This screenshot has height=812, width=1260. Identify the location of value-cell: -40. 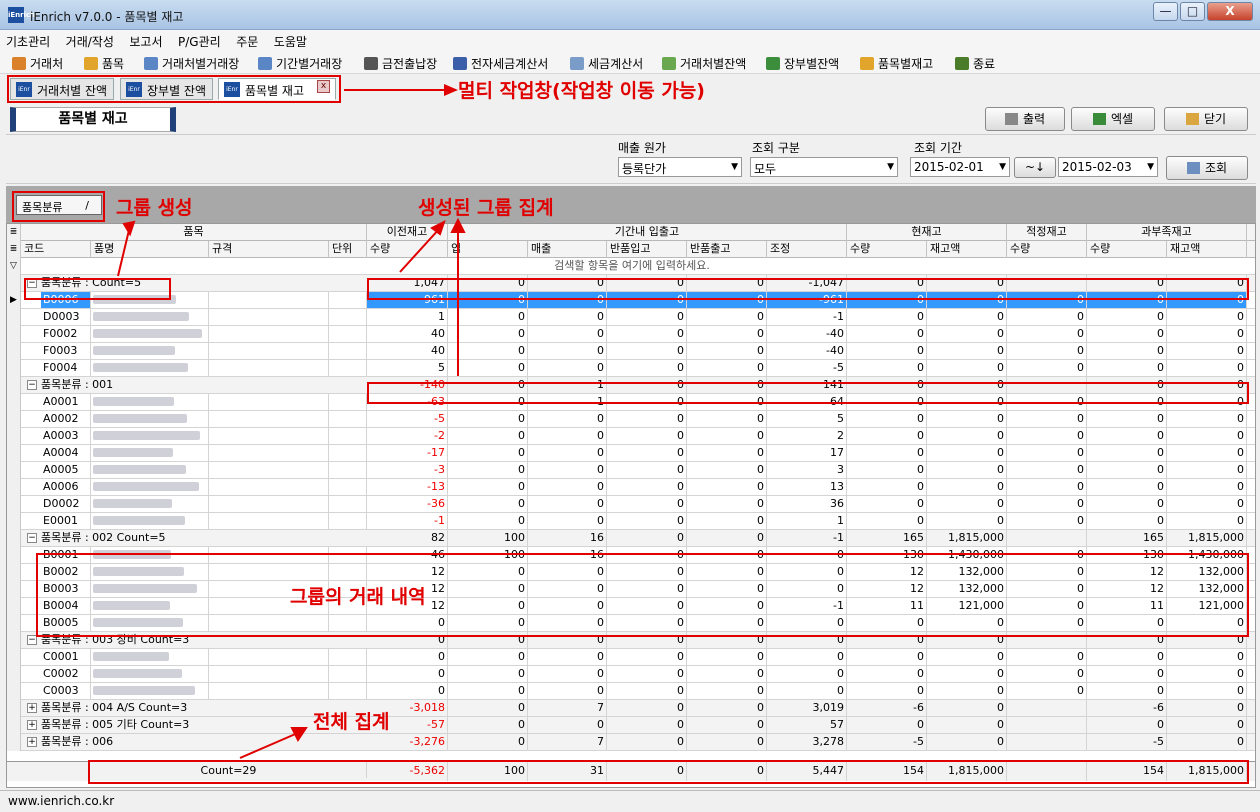
(807, 351).